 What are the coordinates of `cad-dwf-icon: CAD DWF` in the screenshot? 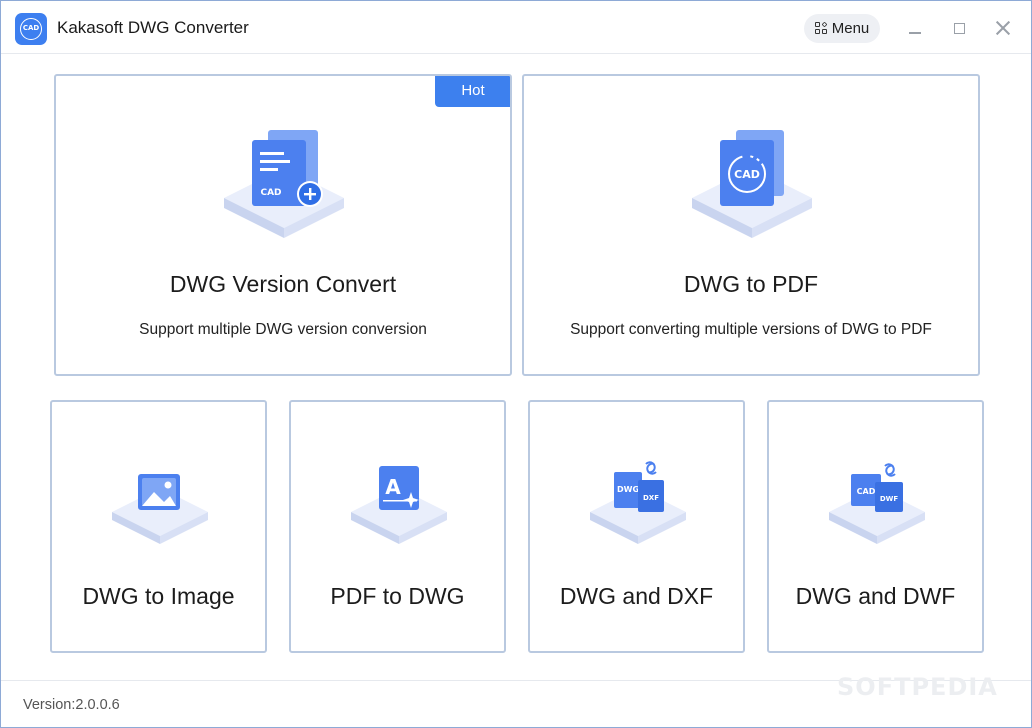 It's located at (877, 503).